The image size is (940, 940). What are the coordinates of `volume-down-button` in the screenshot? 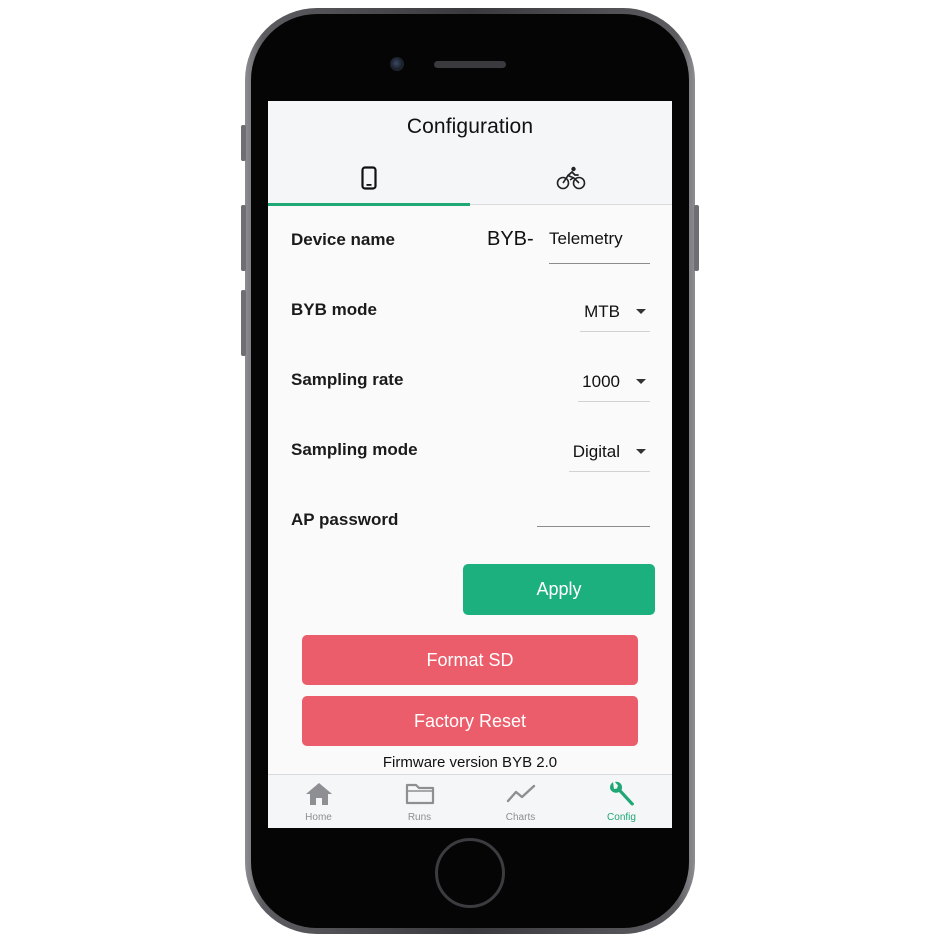 It's located at (243, 323).